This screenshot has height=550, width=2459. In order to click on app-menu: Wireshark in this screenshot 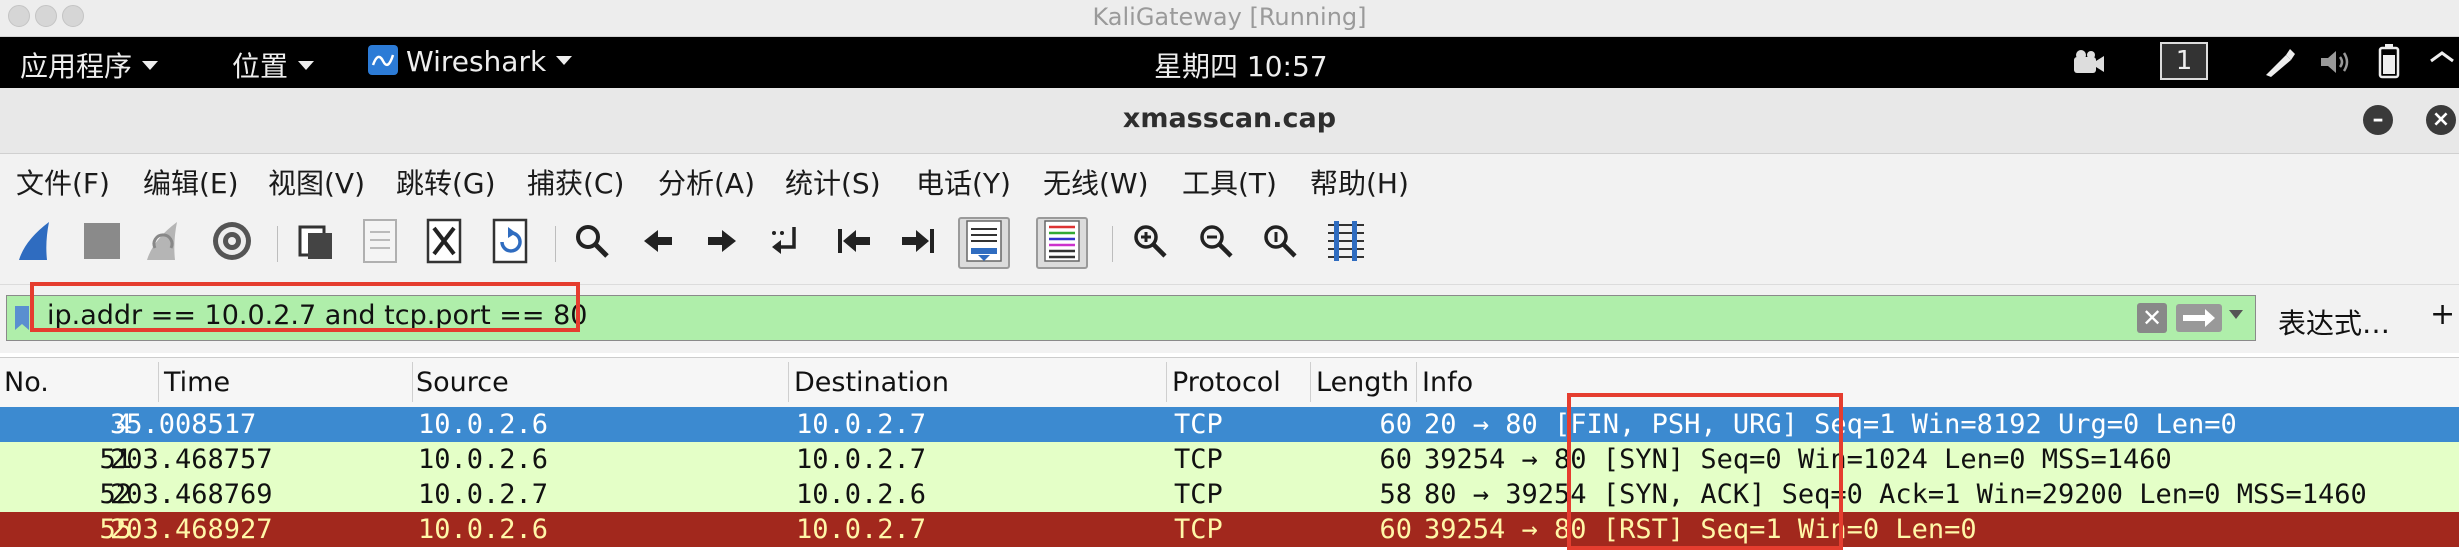, I will do `click(470, 61)`.